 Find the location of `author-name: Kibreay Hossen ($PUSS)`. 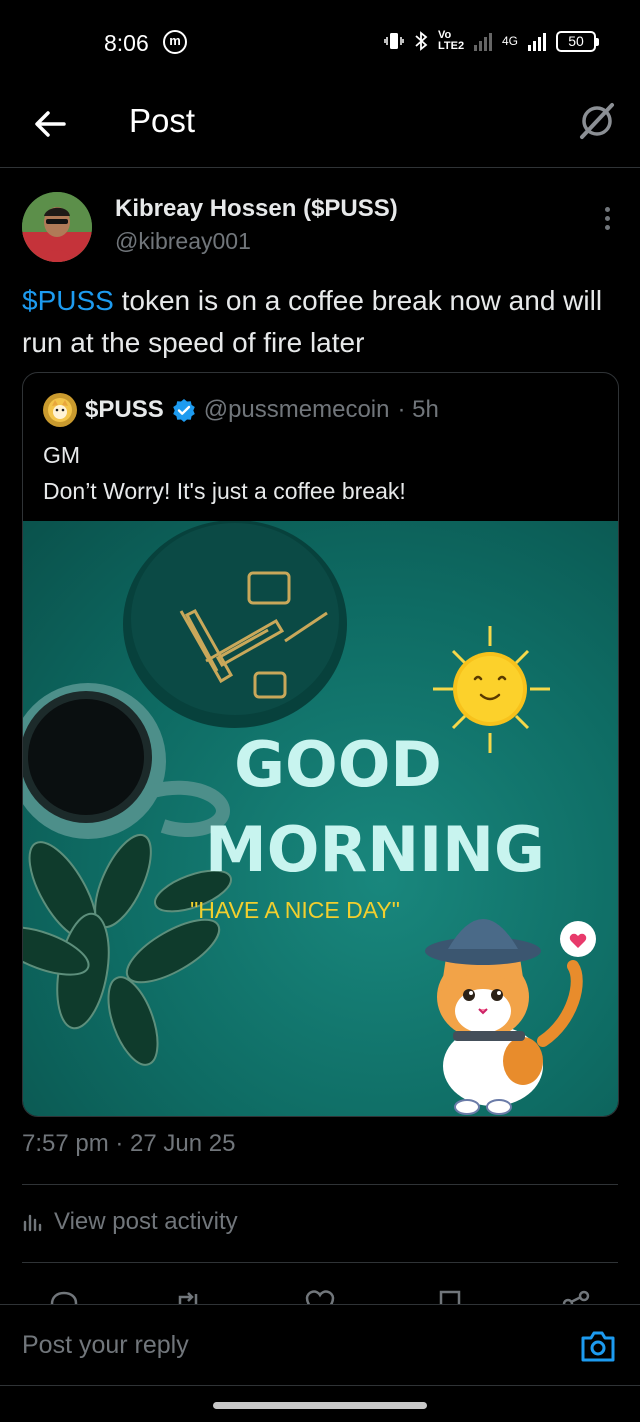

author-name: Kibreay Hossen ($PUSS) is located at coordinates (256, 209).